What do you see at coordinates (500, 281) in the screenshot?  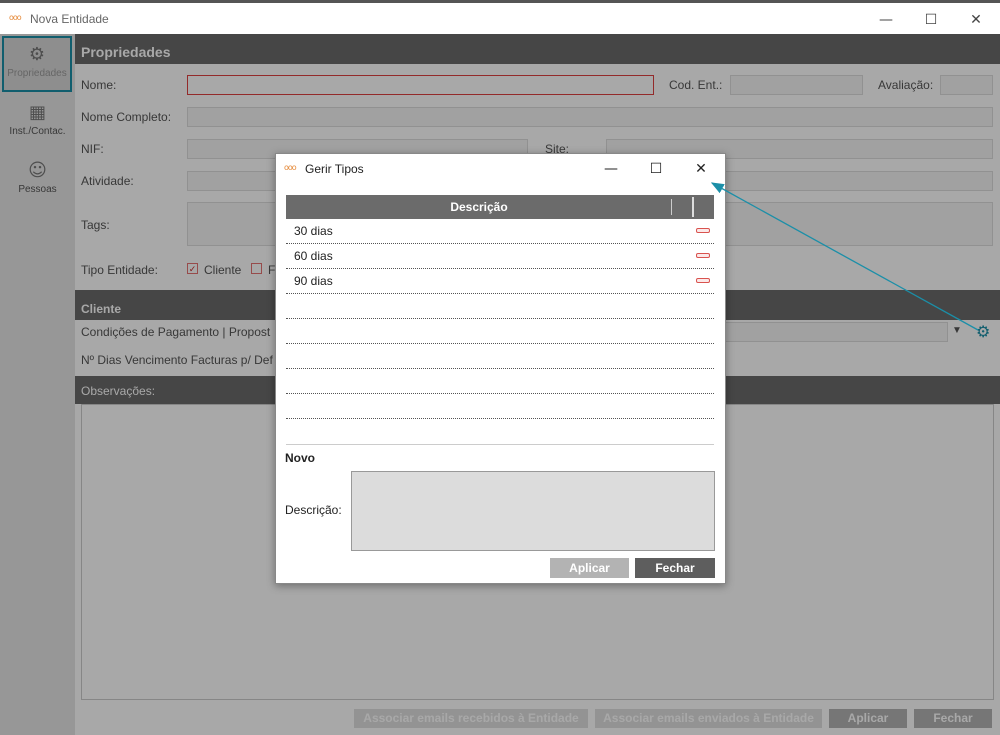 I see `table-row: 90 dias` at bounding box center [500, 281].